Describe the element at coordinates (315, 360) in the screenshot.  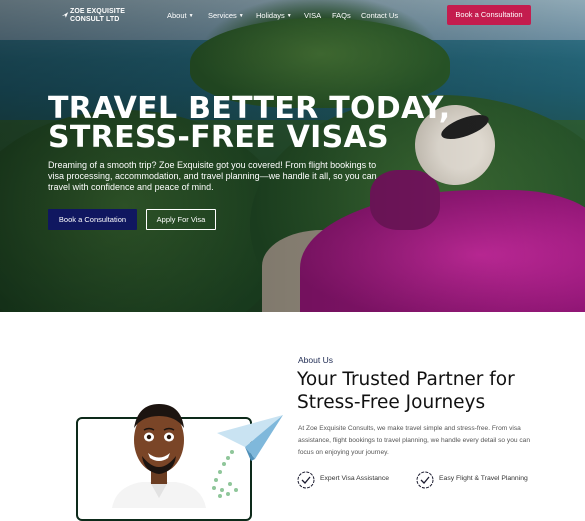
I see `about-eyebrow: About Us` at that location.